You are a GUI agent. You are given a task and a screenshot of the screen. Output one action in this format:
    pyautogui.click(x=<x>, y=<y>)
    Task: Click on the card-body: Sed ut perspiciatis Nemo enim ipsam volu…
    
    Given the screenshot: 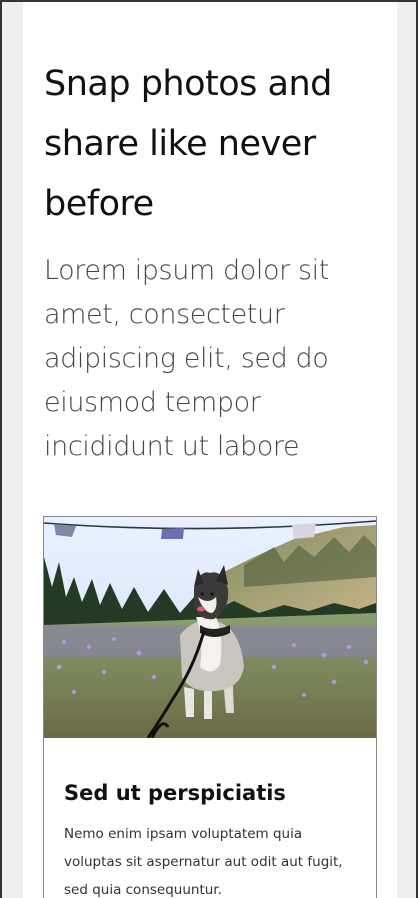 What is the action you would take?
    pyautogui.click(x=210, y=818)
    